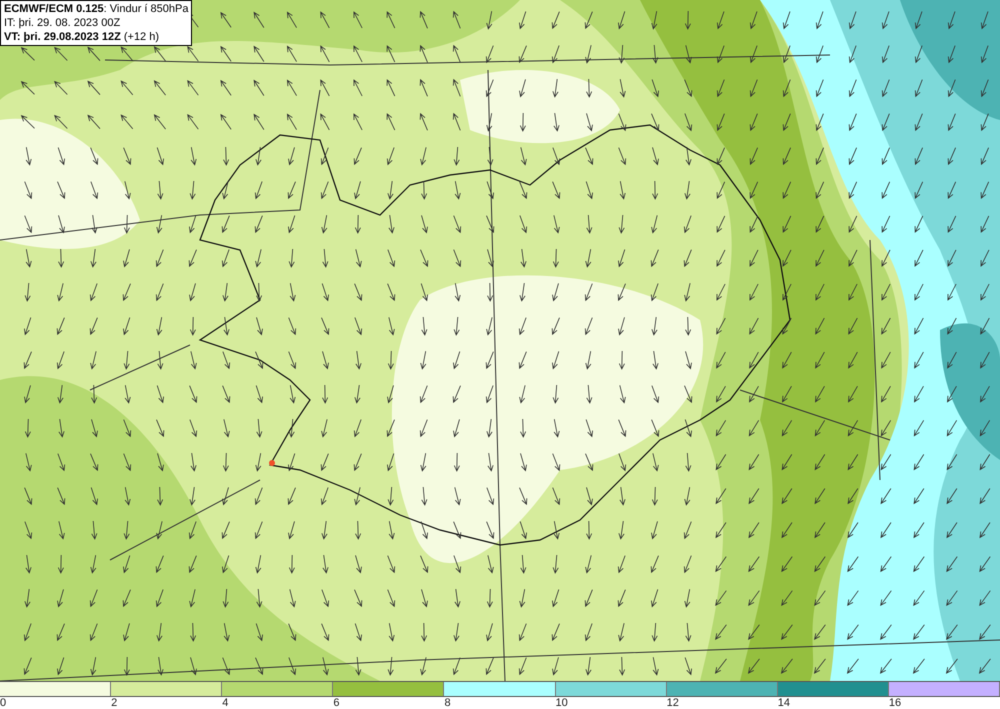 The image size is (1000, 709). I want to click on legend-label: 6, so click(336, 703).